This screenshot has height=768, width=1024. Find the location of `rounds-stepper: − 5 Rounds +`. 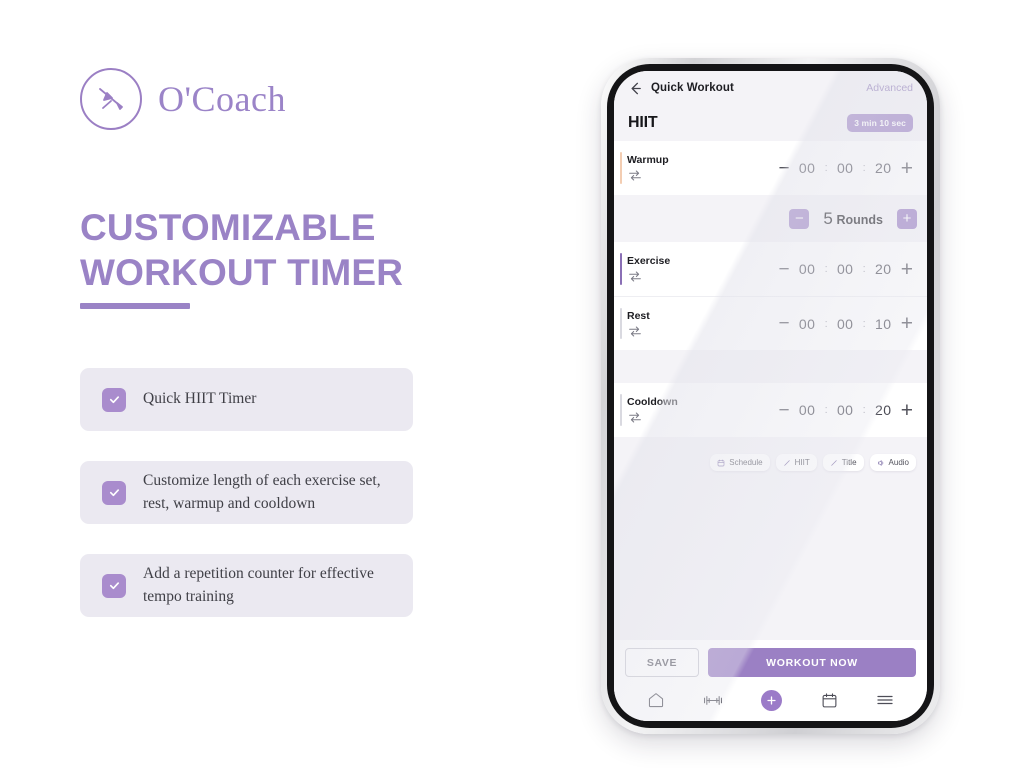

rounds-stepper: − 5 Rounds + is located at coordinates (853, 218).